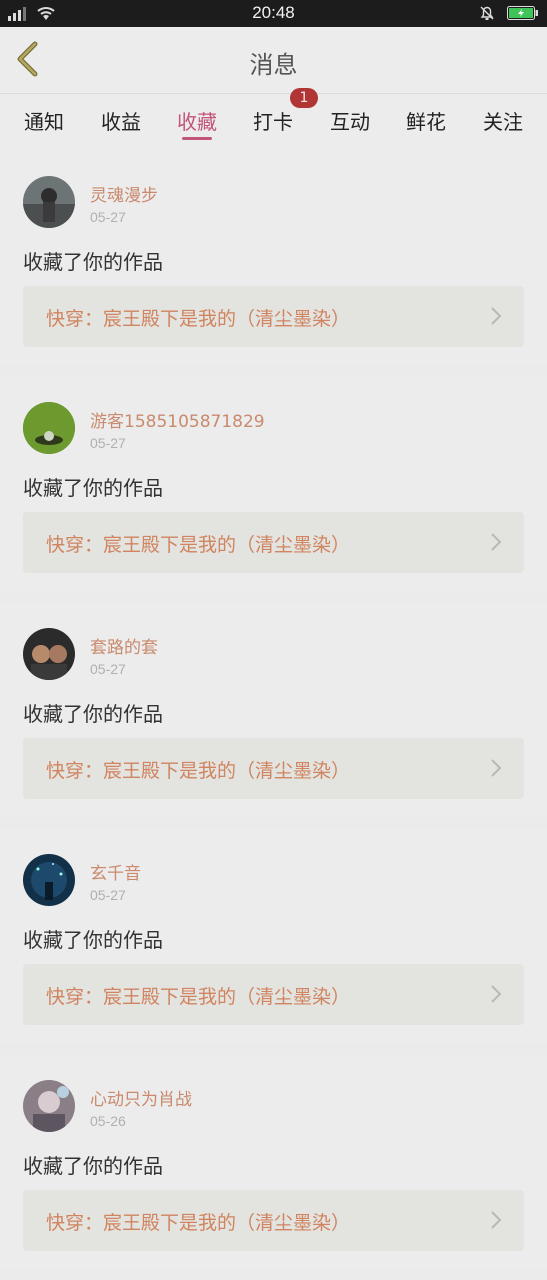 The width and height of the screenshot is (547, 1280). Describe the element at coordinates (124, 193) in the screenshot. I see `username: 灵魂漫步` at that location.